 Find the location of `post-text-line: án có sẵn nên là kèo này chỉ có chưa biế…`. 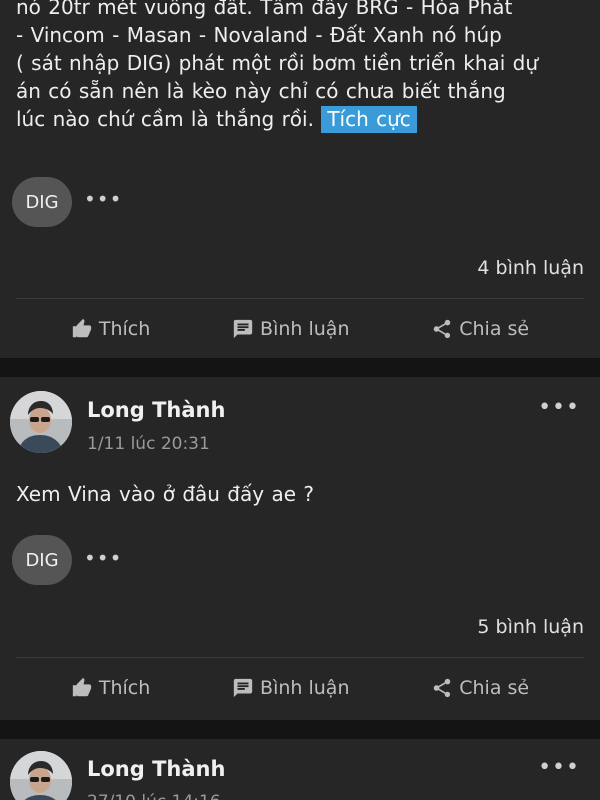

post-text-line: án có sẵn nên là kèo này chỉ có chưa biế… is located at coordinates (261, 91).